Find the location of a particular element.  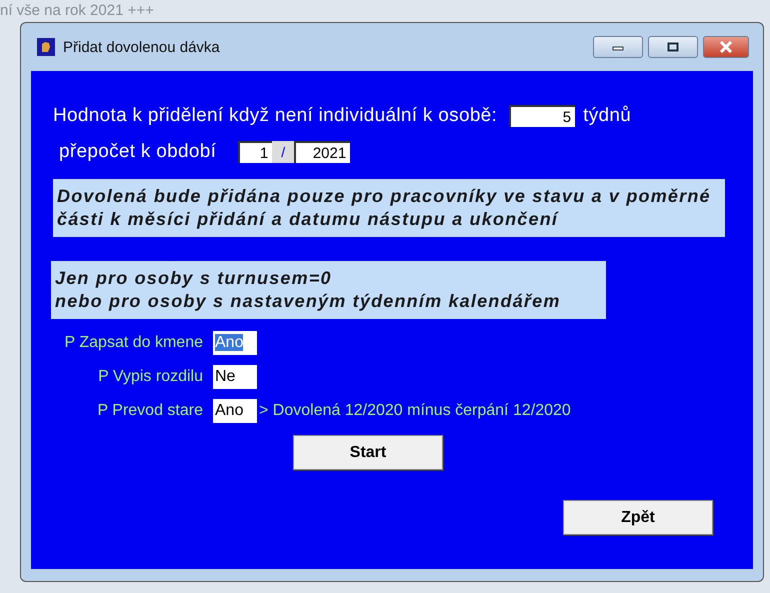

window-title: Přidat dovolenou dávka is located at coordinates (141, 47).